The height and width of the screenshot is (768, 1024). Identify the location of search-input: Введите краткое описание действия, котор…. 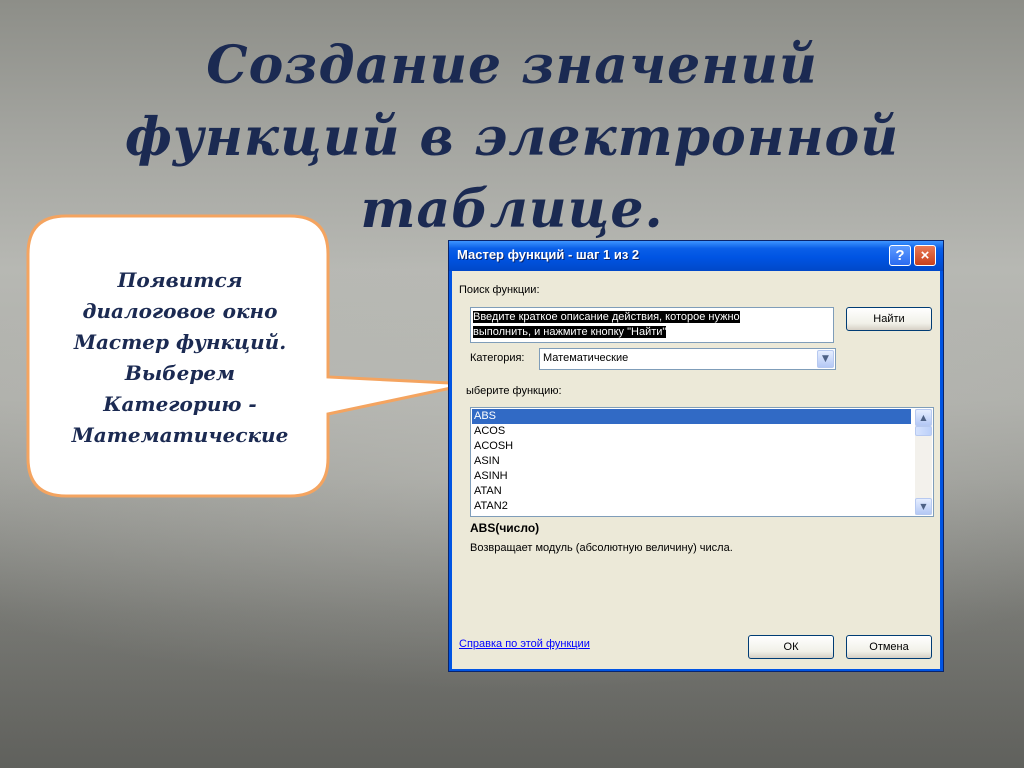
(652, 325).